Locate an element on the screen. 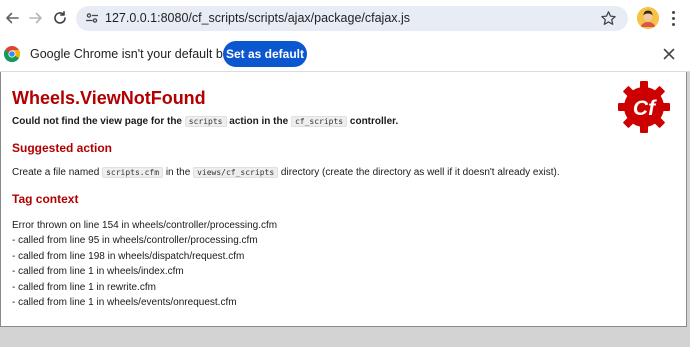 This screenshot has height=347, width=690. description-text-1: Could not find the view page for the is located at coordinates (98, 121).